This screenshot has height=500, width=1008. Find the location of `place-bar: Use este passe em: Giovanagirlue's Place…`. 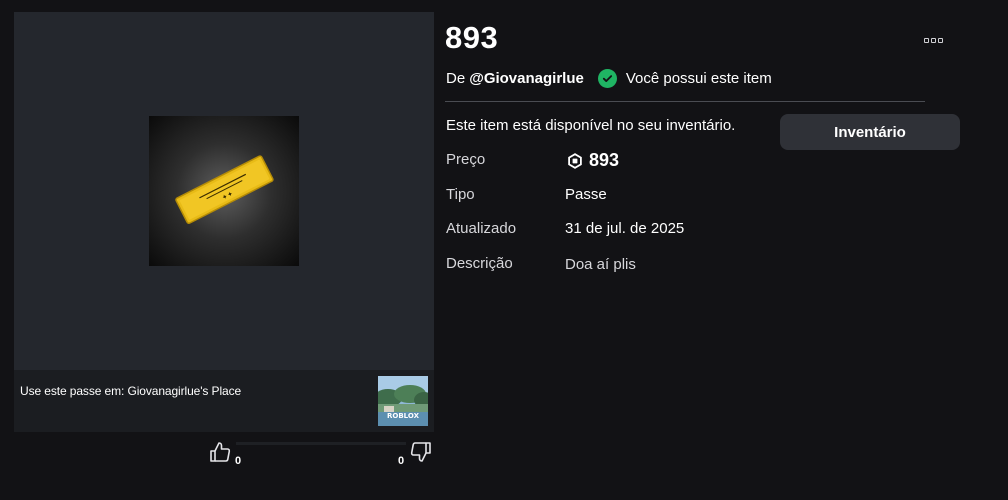

place-bar: Use este passe em: Giovanagirlue's Place… is located at coordinates (224, 401).